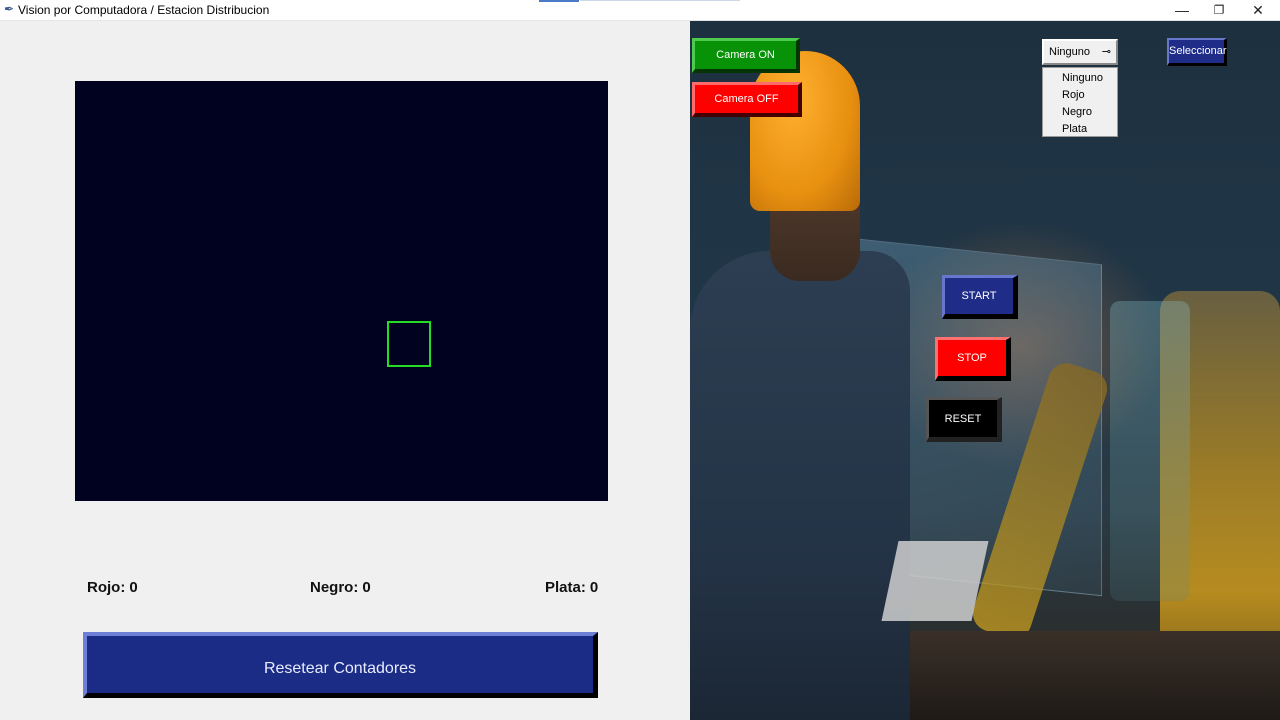  What do you see at coordinates (334, 587) in the screenshot?
I see `counter-negro-label: Negro:` at bounding box center [334, 587].